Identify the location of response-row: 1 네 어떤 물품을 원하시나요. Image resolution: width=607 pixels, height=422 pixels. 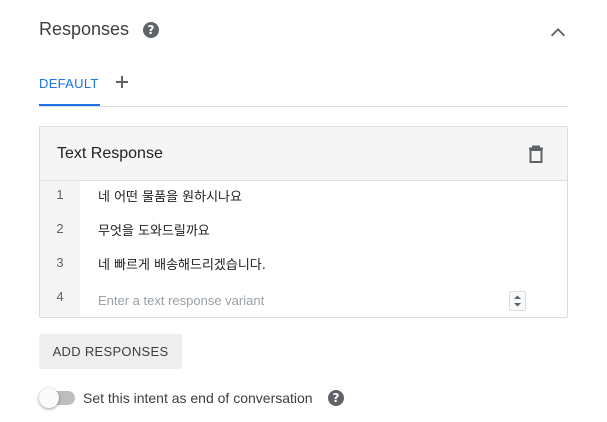
(303, 198).